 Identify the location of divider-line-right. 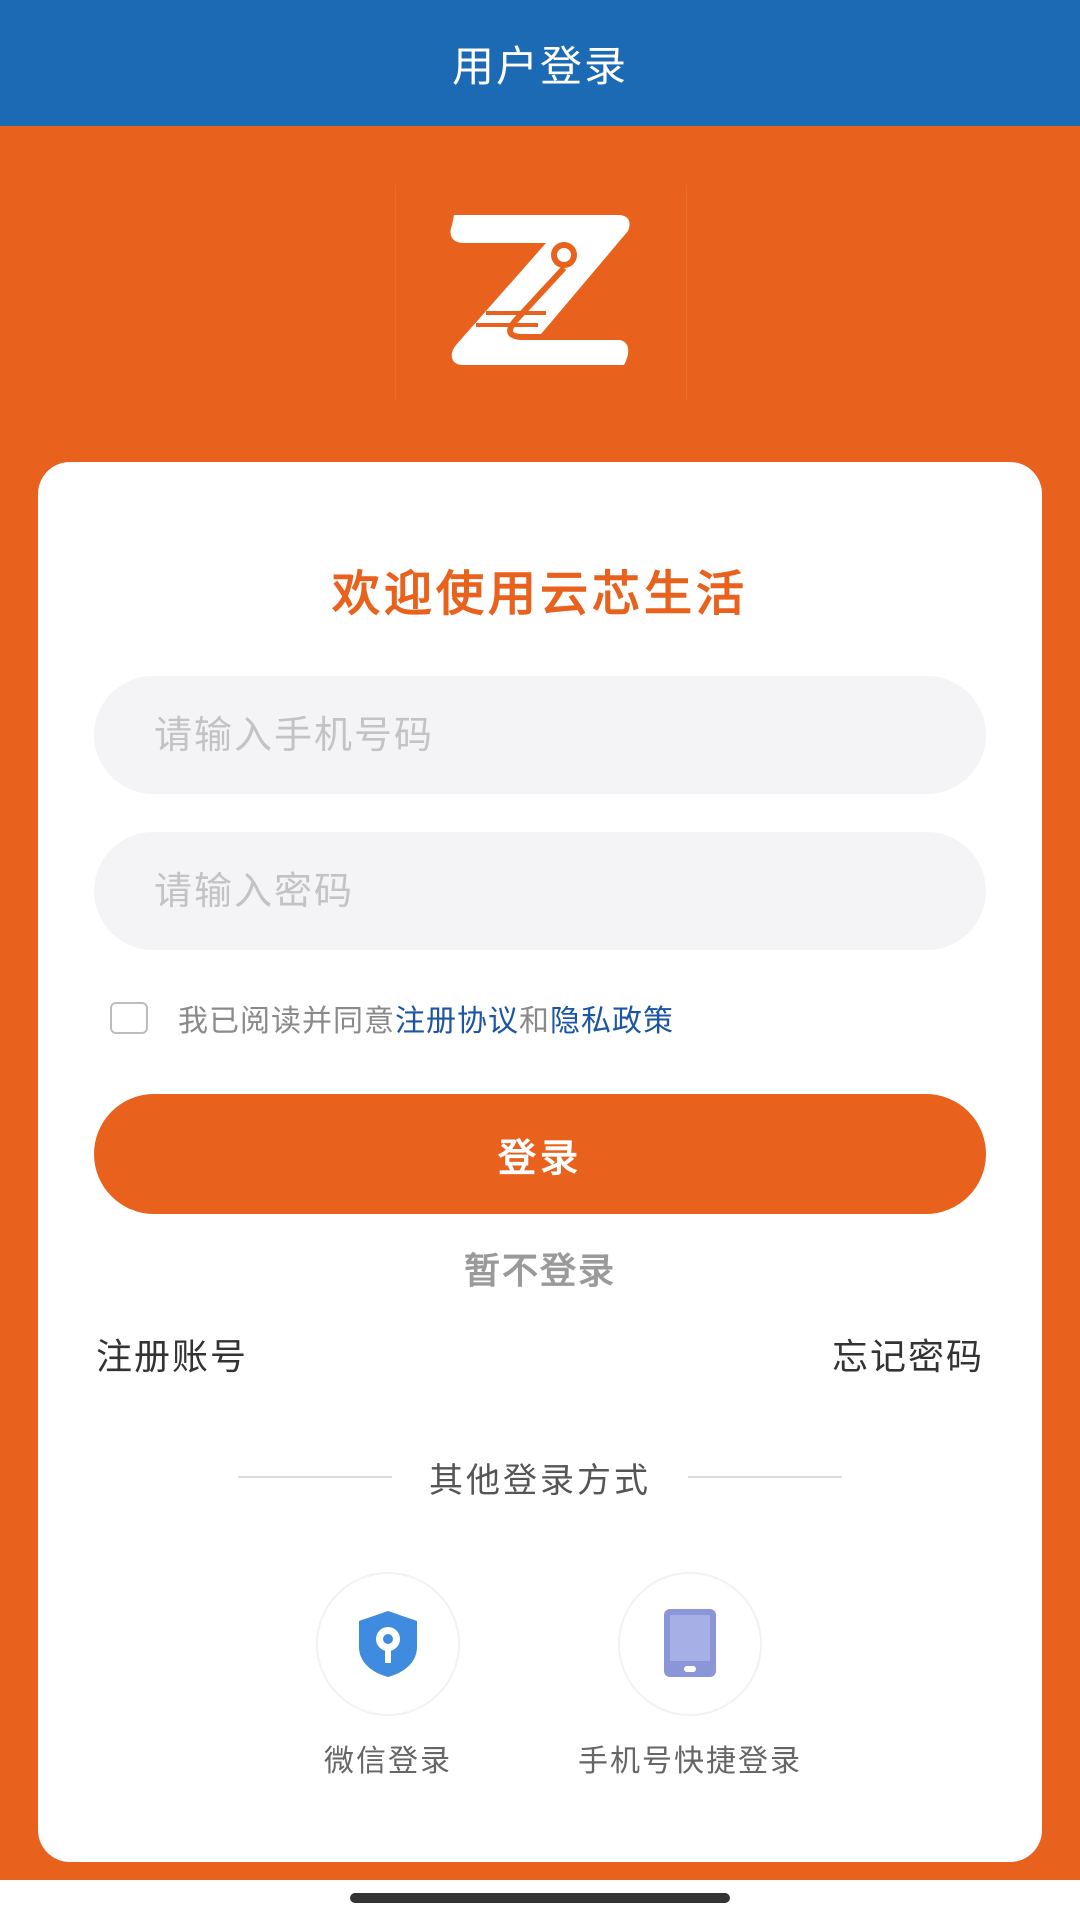
(765, 1477).